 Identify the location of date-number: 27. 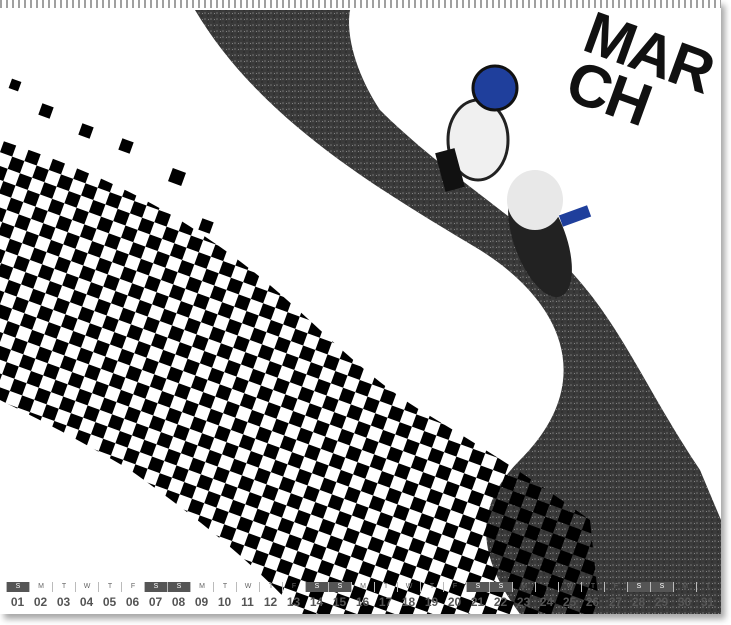
(615, 602).